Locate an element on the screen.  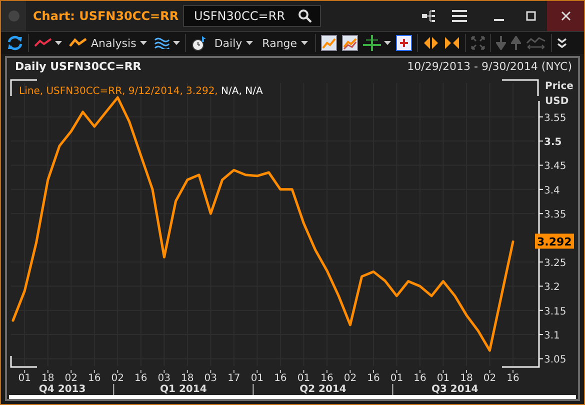
close-icon is located at coordinates (565, 16).